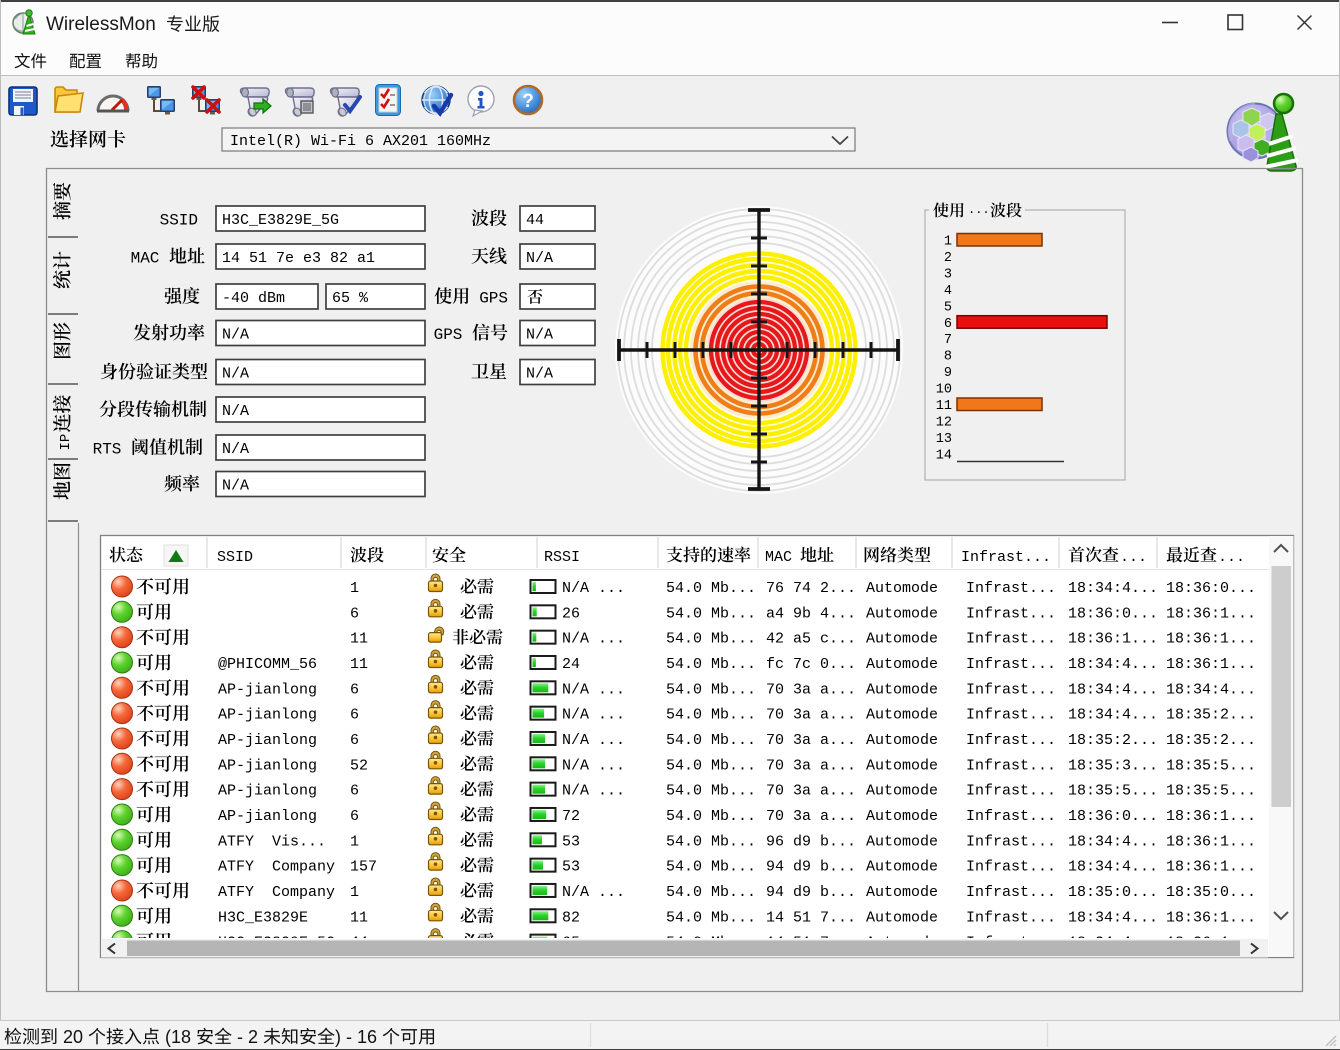 Image resolution: width=1340 pixels, height=1050 pixels. I want to click on svg-text: MAC, so click(150, 259).